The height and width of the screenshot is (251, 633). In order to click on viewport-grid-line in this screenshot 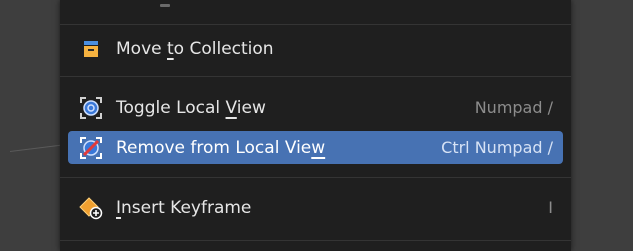, I will do `click(37, 148)`.